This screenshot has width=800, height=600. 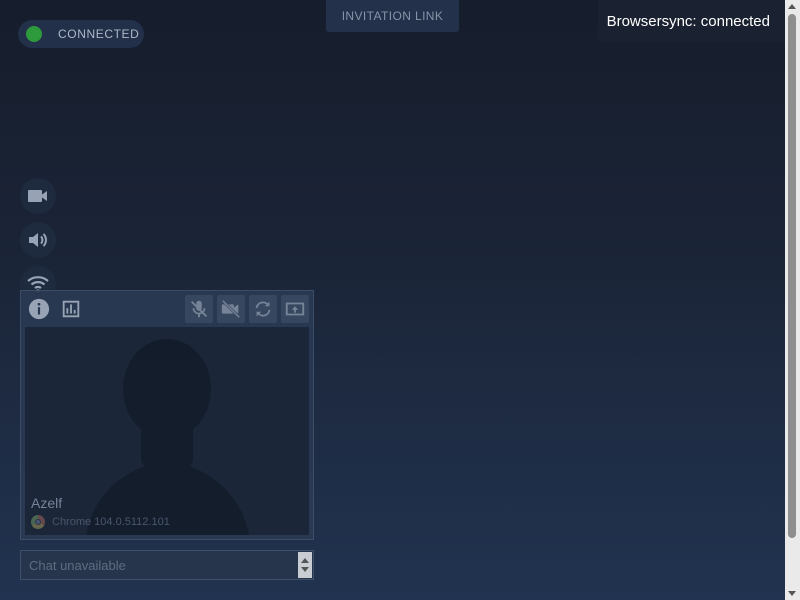 What do you see at coordinates (305, 569) in the screenshot?
I see `chat-spinner-down-arrow` at bounding box center [305, 569].